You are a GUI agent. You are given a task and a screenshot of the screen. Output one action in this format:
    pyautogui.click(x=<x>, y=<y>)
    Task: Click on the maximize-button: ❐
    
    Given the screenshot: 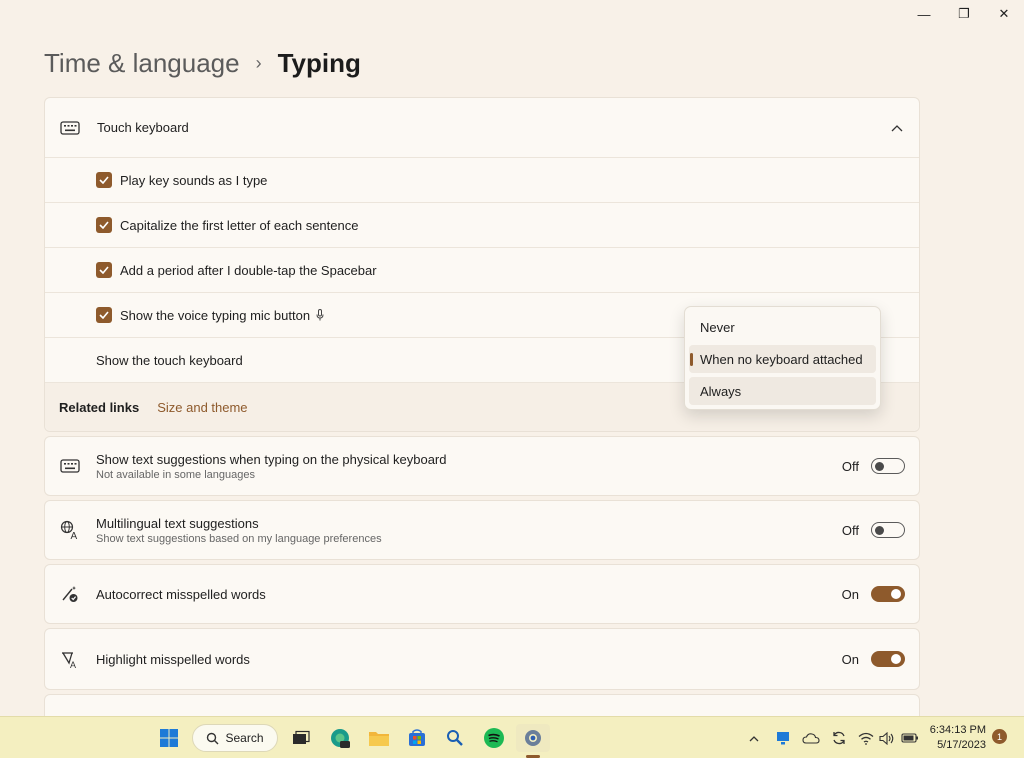 What is the action you would take?
    pyautogui.click(x=964, y=14)
    